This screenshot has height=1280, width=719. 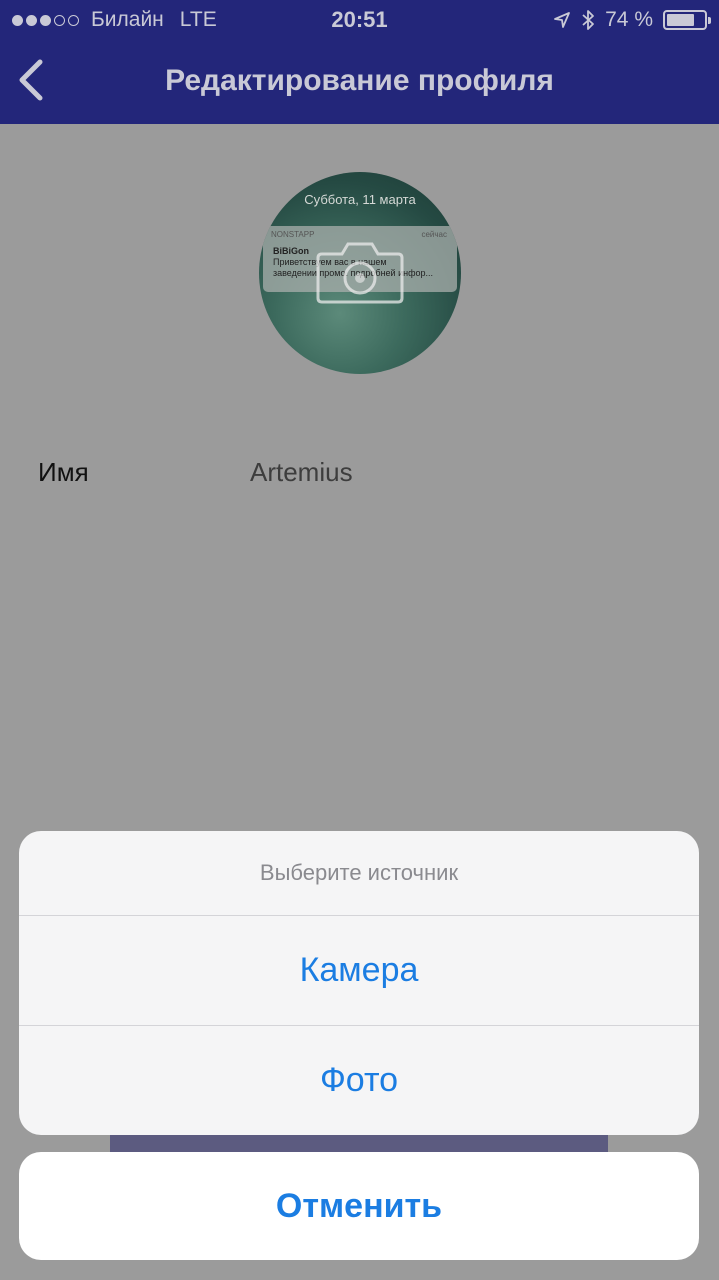 I want to click on page-title: Редактирование профиля, so click(x=359, y=80).